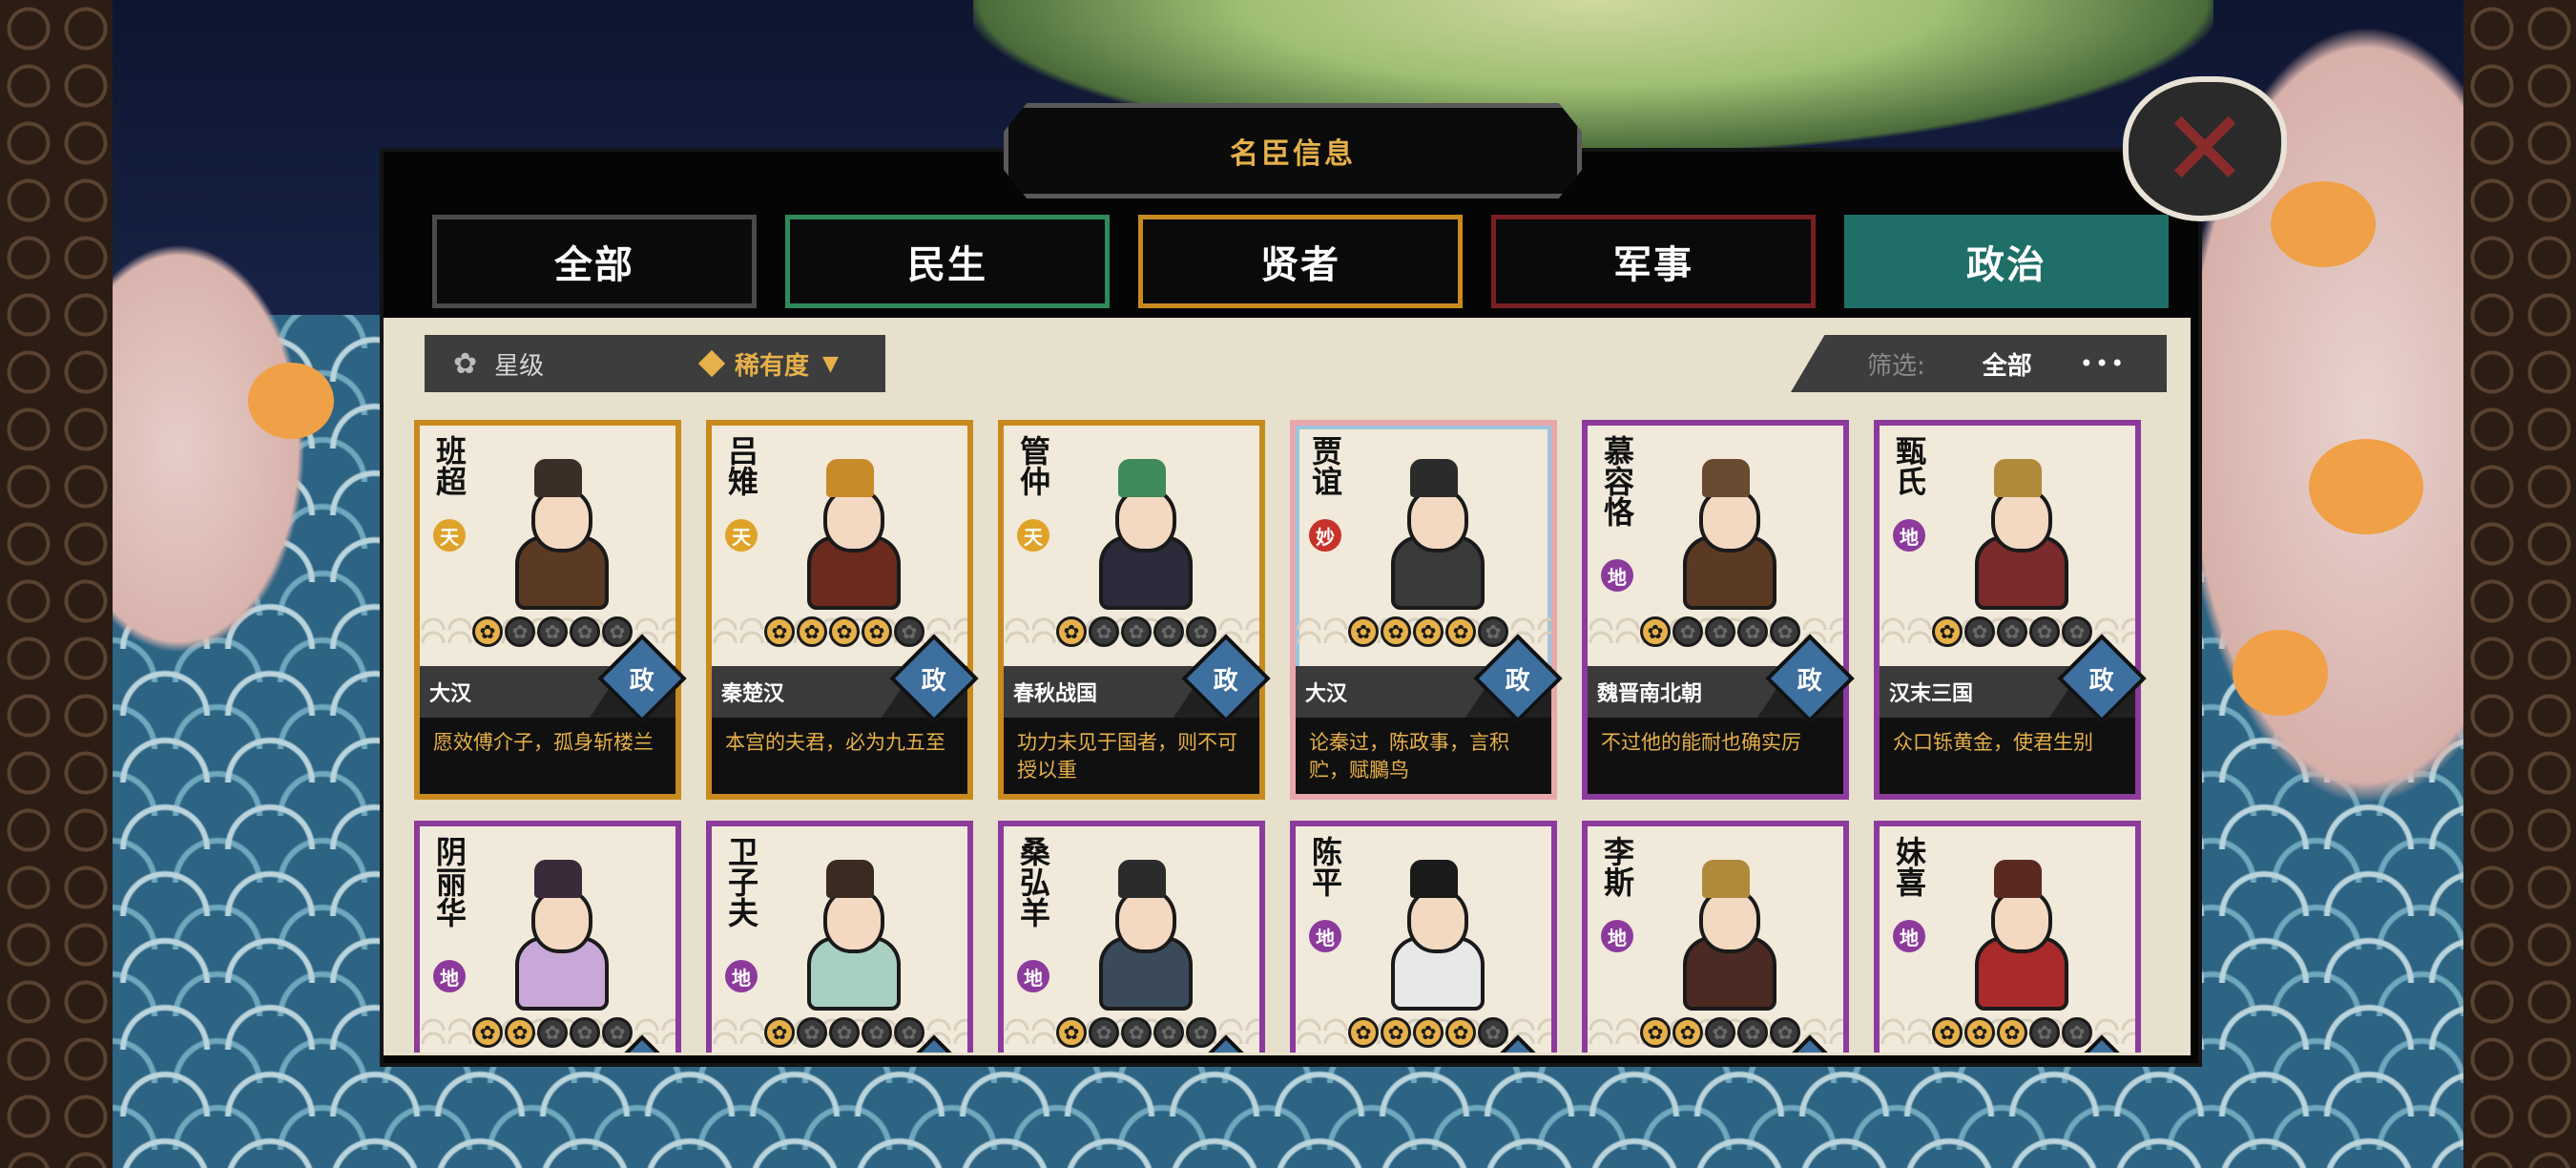 This screenshot has width=2576, height=1168. I want to click on minister-name: 桑弘羊, so click(1033, 882).